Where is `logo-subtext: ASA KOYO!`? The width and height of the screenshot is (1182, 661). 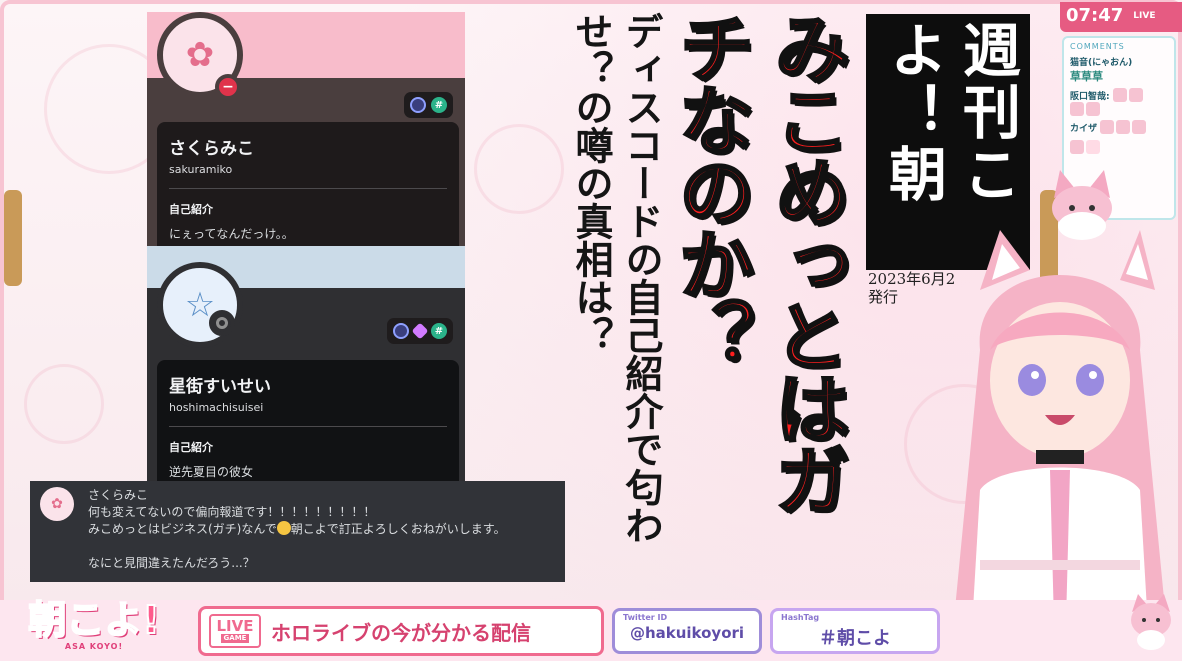 logo-subtext: ASA KOYO! is located at coordinates (94, 646).